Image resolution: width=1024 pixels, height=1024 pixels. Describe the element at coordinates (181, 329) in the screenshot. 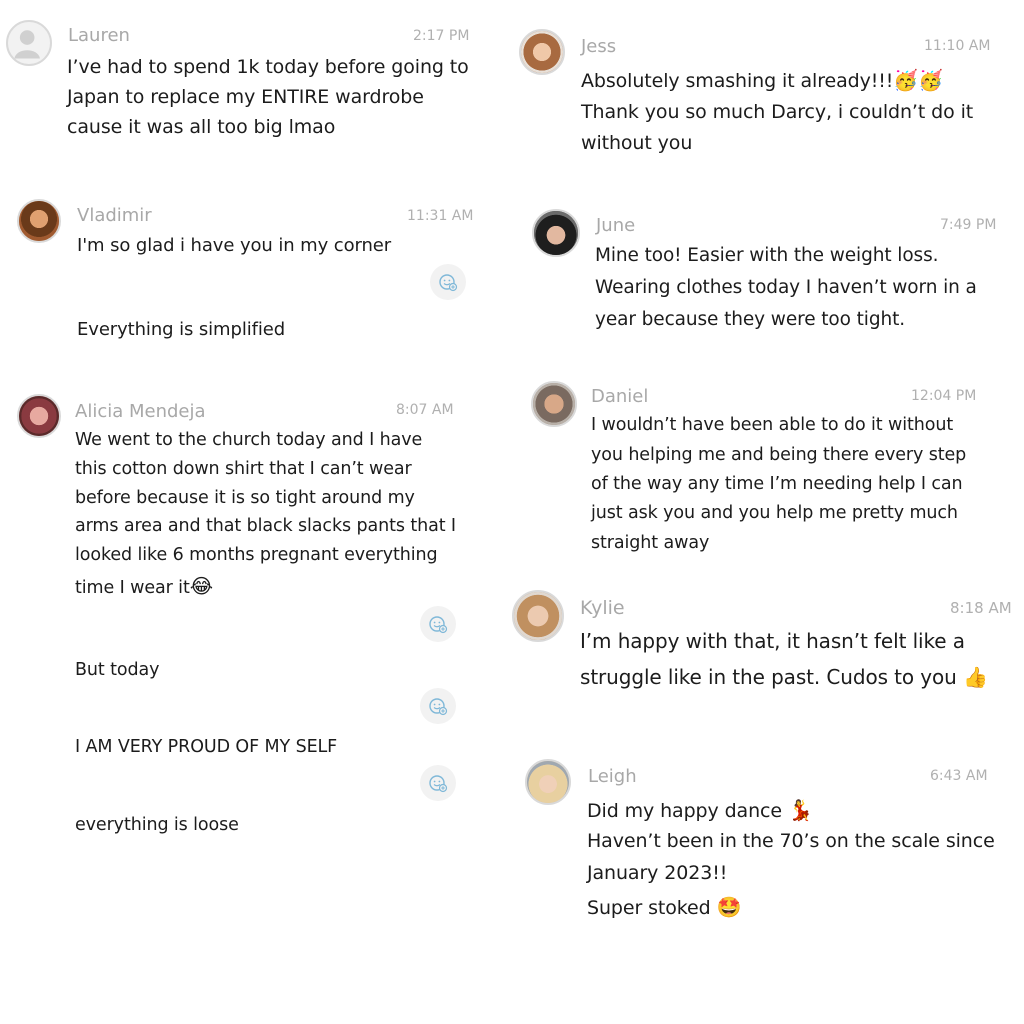

I see `message-line: Everything is simplified` at that location.